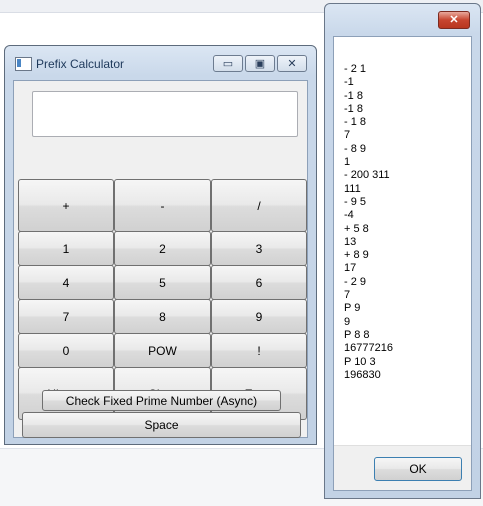 The image size is (483, 506). I want to click on history-line: -4, so click(349, 215).